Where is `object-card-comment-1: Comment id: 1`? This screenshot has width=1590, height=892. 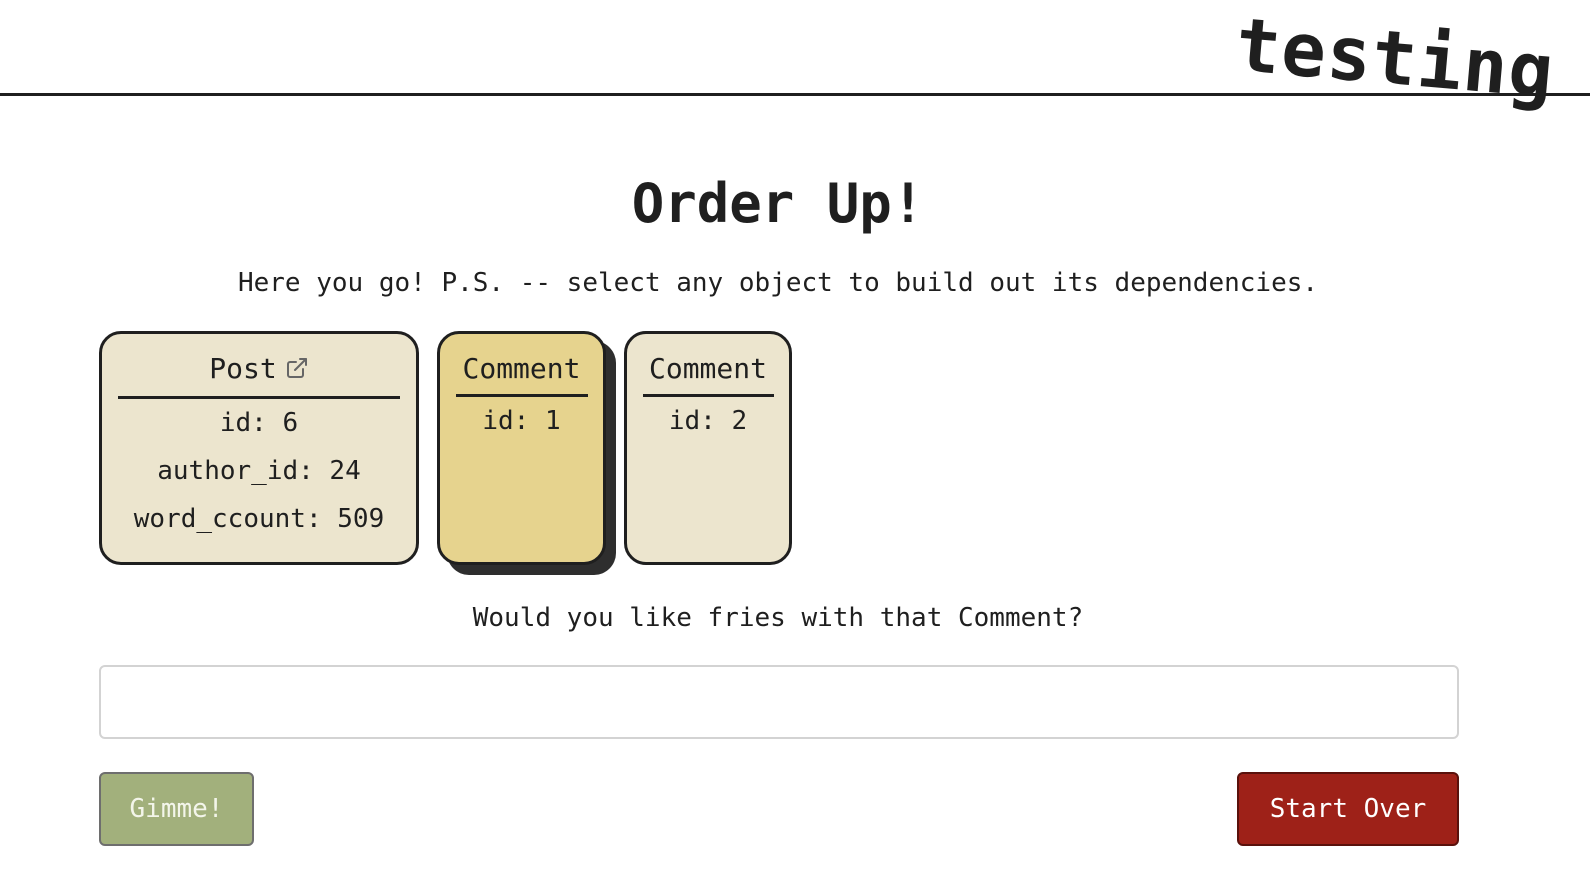
object-card-comment-1: Comment id: 1 is located at coordinates (521, 448).